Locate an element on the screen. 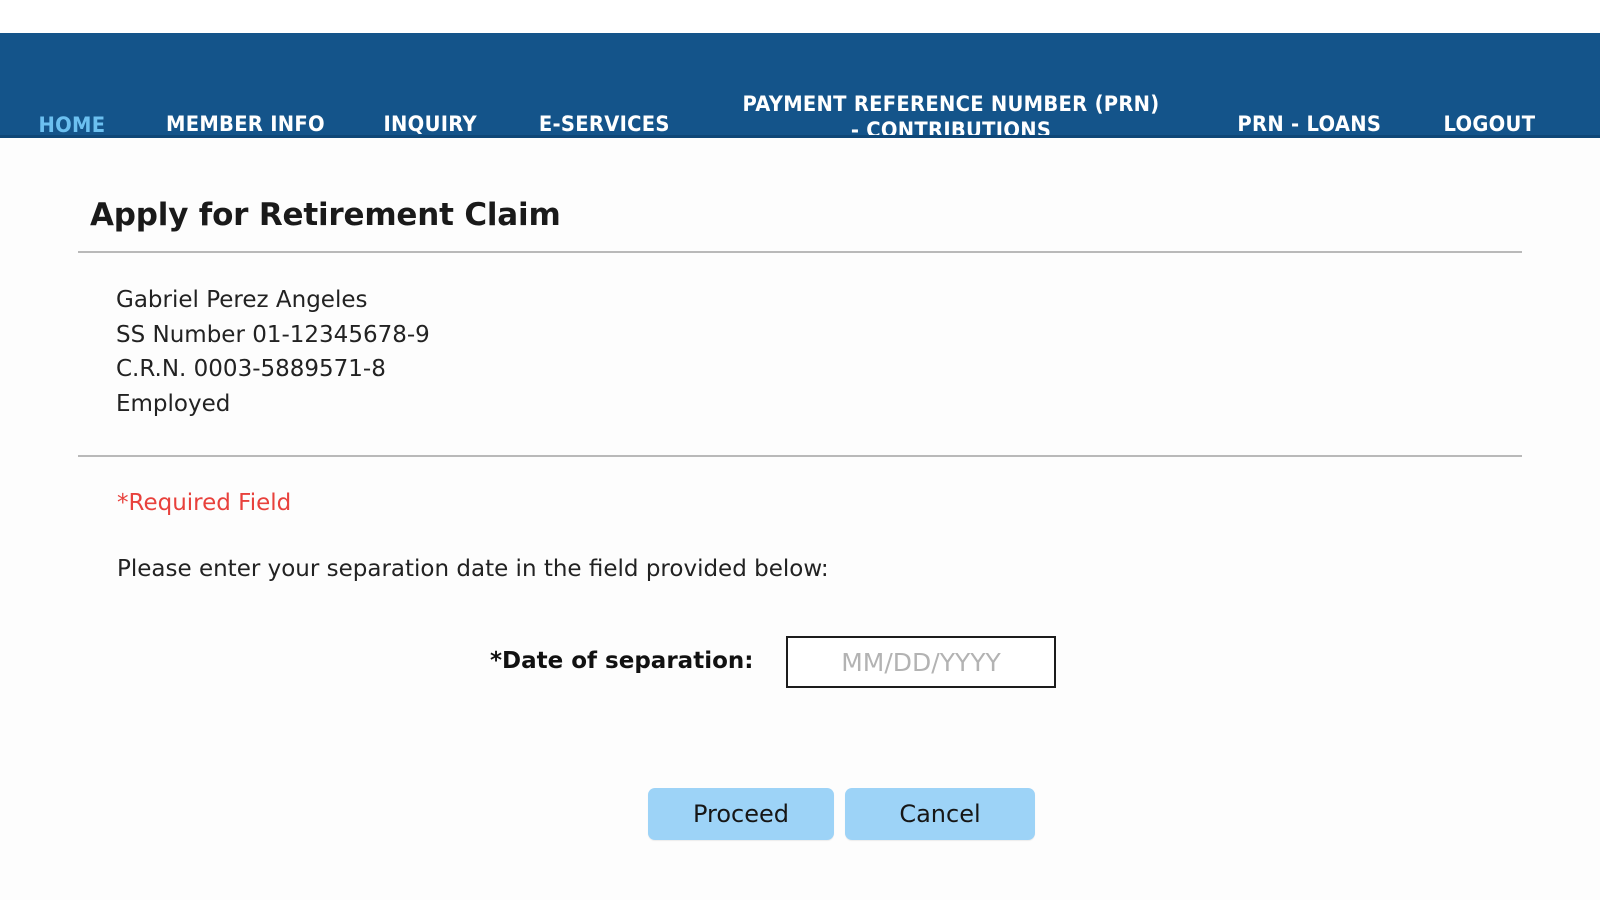 The image size is (1600, 900). nav-item-prn-loans: PRN - LOANS is located at coordinates (1309, 124).